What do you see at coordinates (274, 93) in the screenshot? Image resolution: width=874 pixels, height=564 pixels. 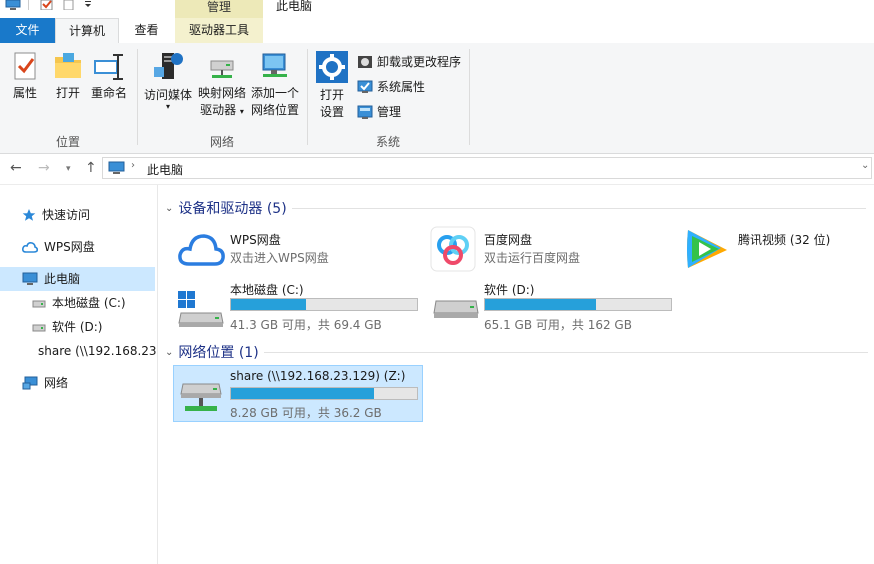 I see `add-location-label-1: 添加一个` at bounding box center [274, 93].